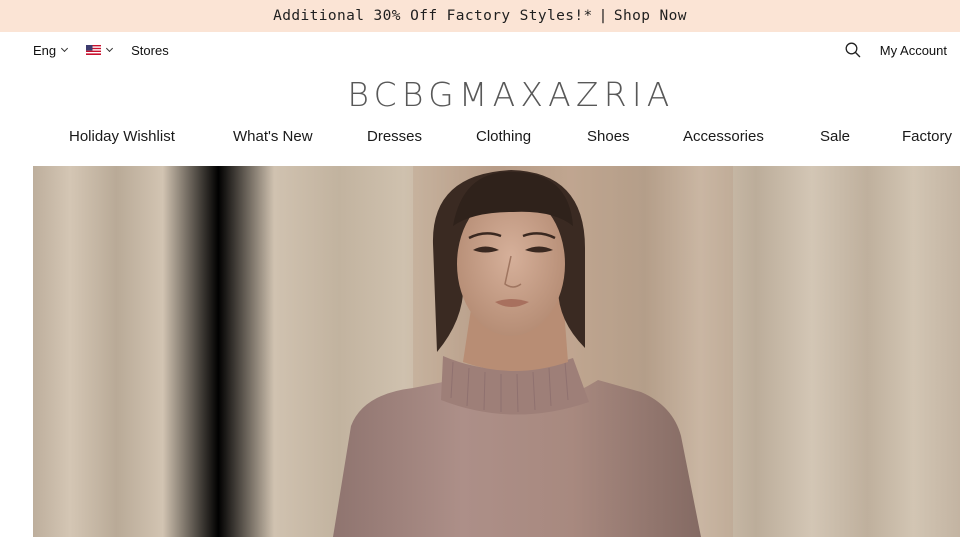  Describe the element at coordinates (394, 137) in the screenshot. I see `nav-item-dresses: Dresses` at that location.